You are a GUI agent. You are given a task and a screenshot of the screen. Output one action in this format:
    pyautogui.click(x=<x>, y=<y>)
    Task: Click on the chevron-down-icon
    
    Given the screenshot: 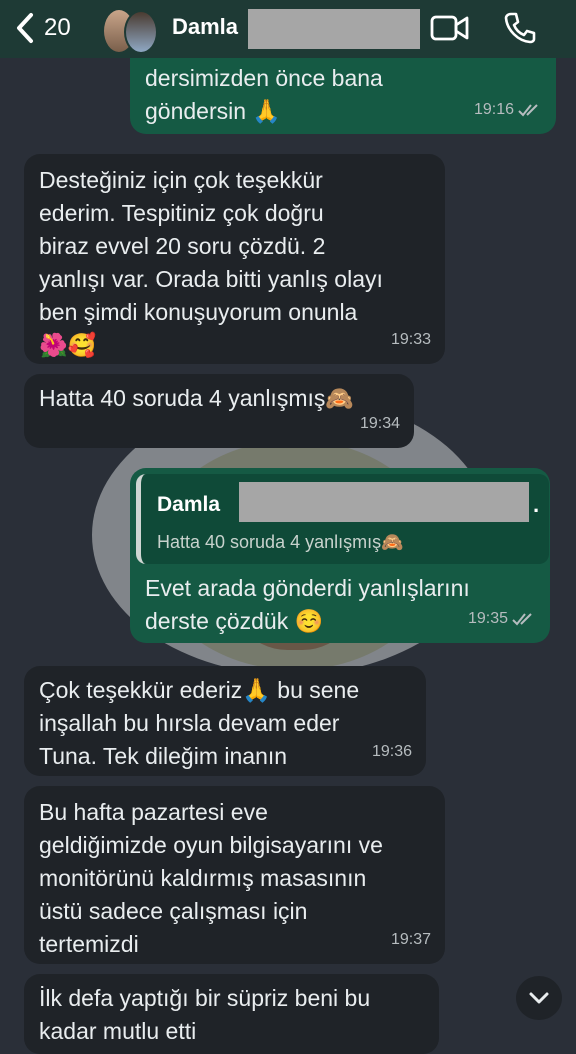 What is the action you would take?
    pyautogui.click(x=539, y=998)
    